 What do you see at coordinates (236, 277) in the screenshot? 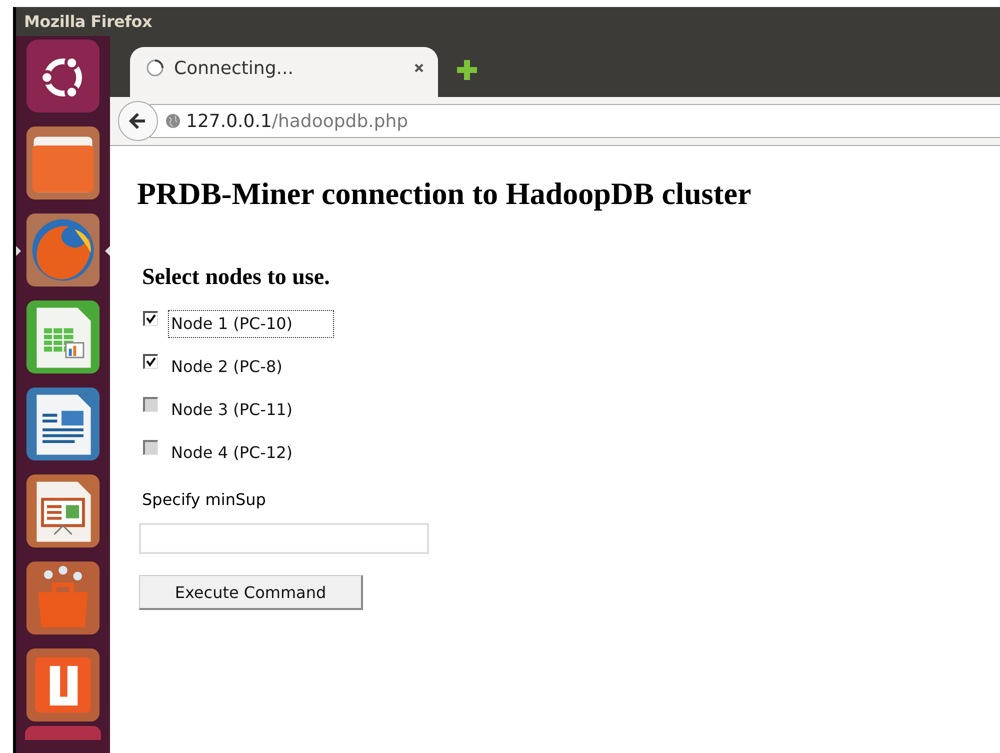
I see `section-heading: Select nodes to use.` at bounding box center [236, 277].